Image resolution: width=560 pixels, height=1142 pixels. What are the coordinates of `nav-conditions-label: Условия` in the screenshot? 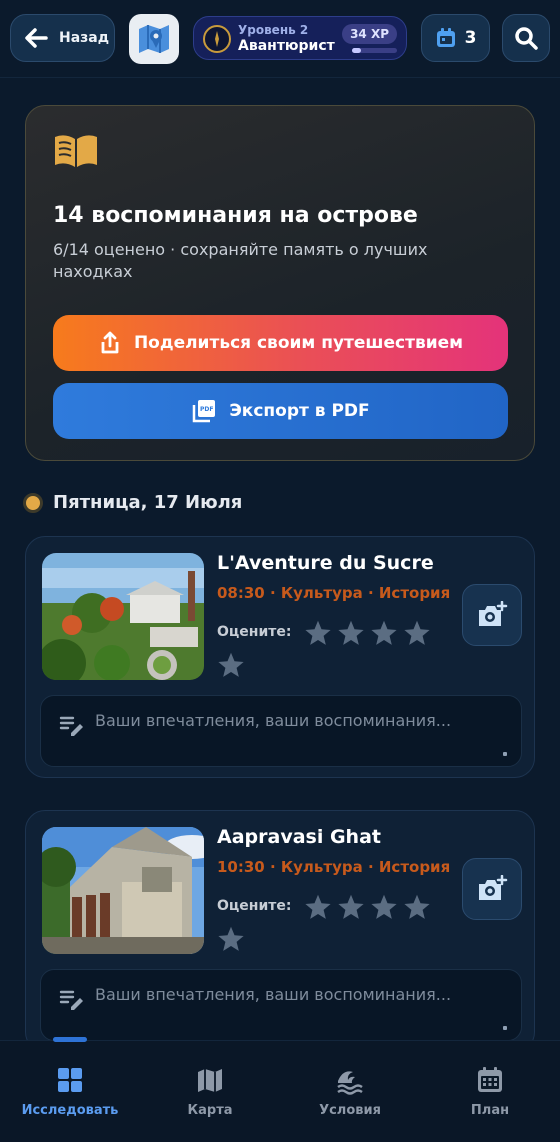 It's located at (350, 1110).